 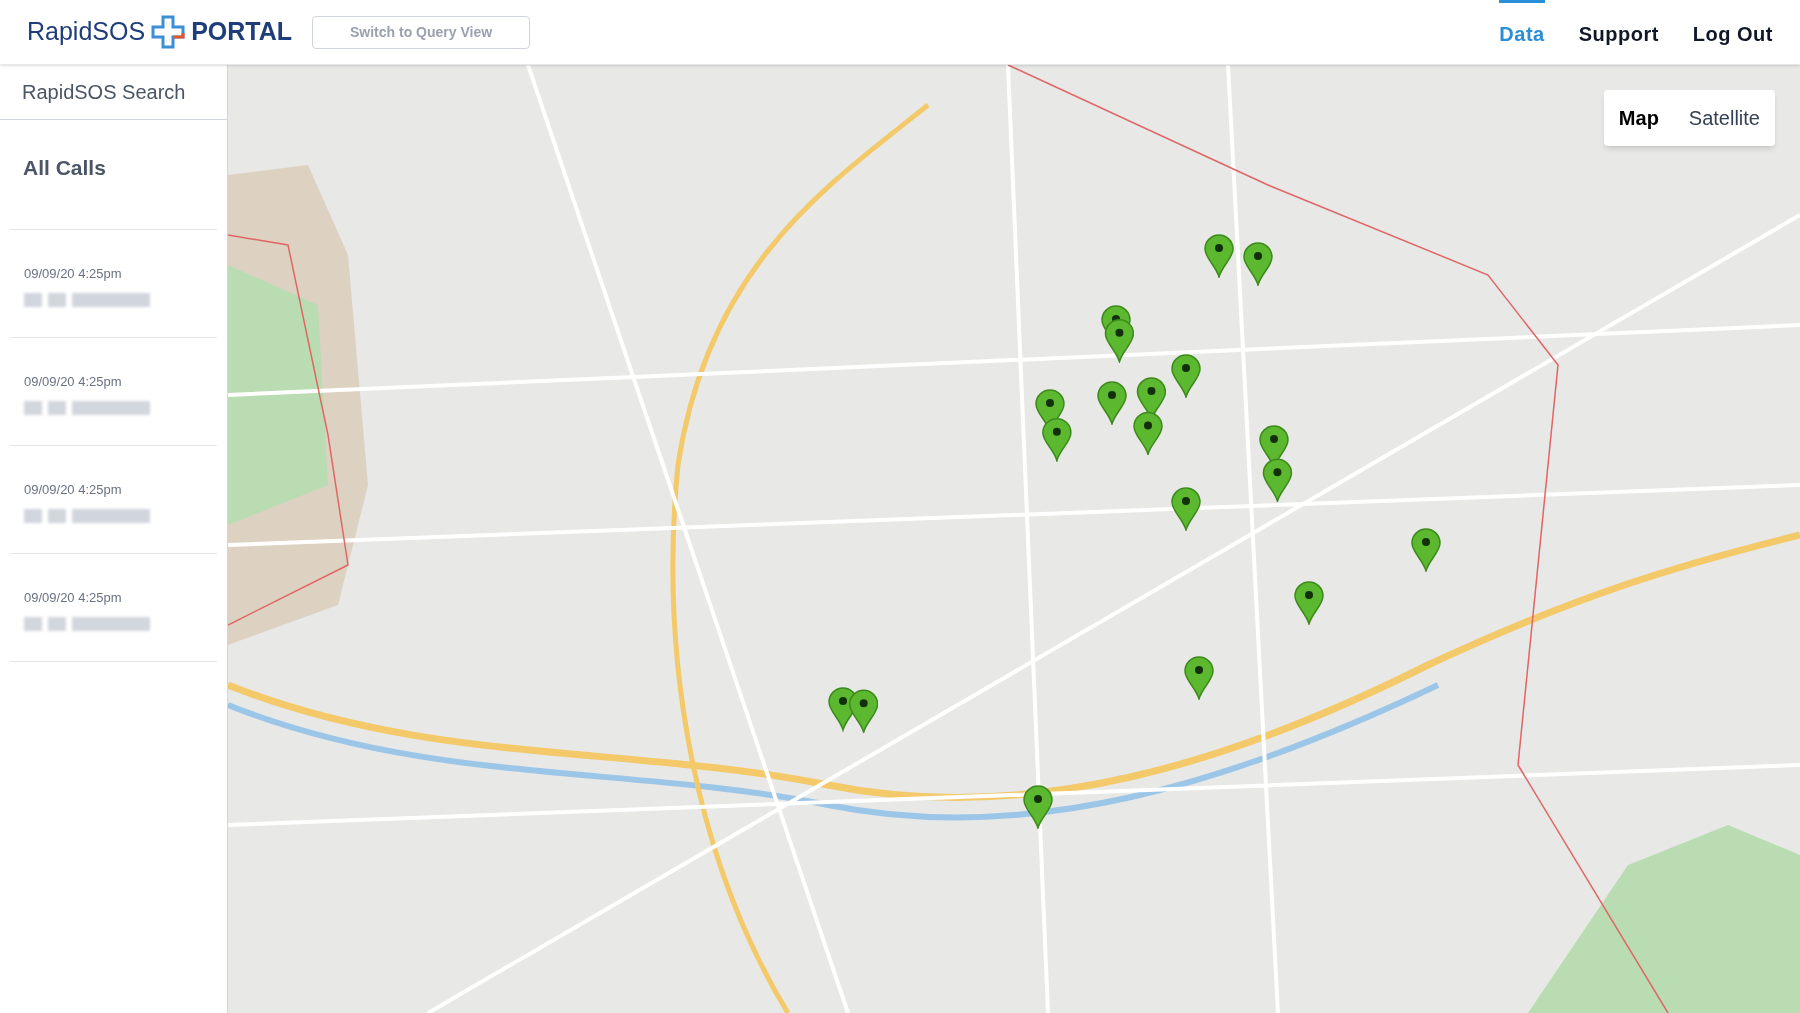 What do you see at coordinates (421, 32) in the screenshot?
I see `switch-view-button: Switch to Query View` at bounding box center [421, 32].